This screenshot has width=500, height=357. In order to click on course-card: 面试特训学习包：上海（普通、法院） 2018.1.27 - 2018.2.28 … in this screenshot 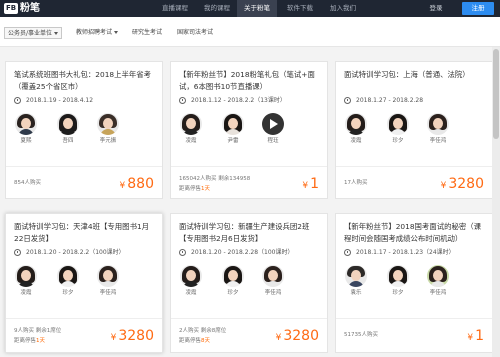, I will do `click(414, 130)`.